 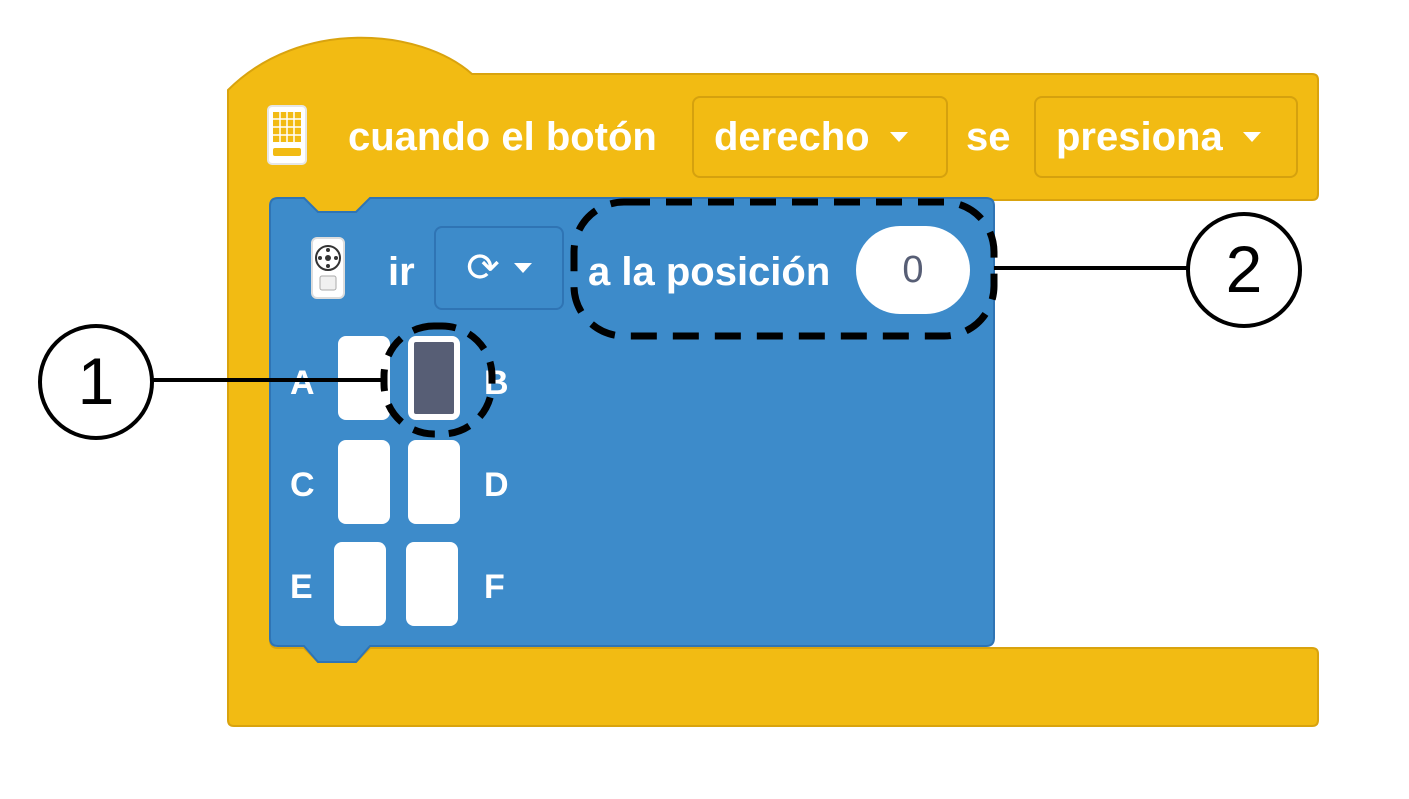 What do you see at coordinates (1244, 269) in the screenshot?
I see `callout-number-2: 2` at bounding box center [1244, 269].